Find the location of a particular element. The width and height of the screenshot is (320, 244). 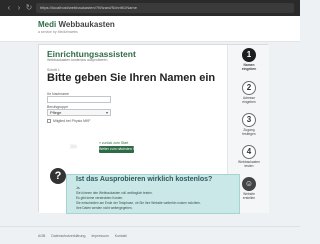

step-2-label-line2: eingeben is located at coordinates (249, 102).